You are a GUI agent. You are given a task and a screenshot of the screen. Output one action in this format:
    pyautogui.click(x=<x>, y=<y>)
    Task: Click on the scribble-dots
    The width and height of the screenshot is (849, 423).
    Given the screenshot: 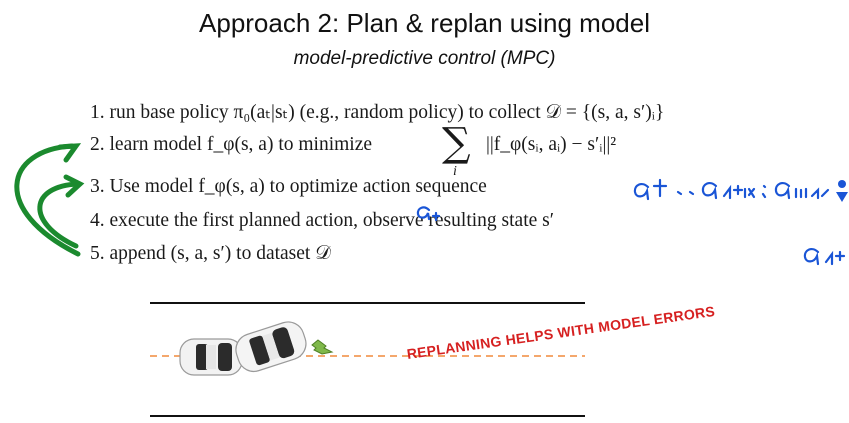 What is the action you would take?
    pyautogui.click(x=685, y=193)
    